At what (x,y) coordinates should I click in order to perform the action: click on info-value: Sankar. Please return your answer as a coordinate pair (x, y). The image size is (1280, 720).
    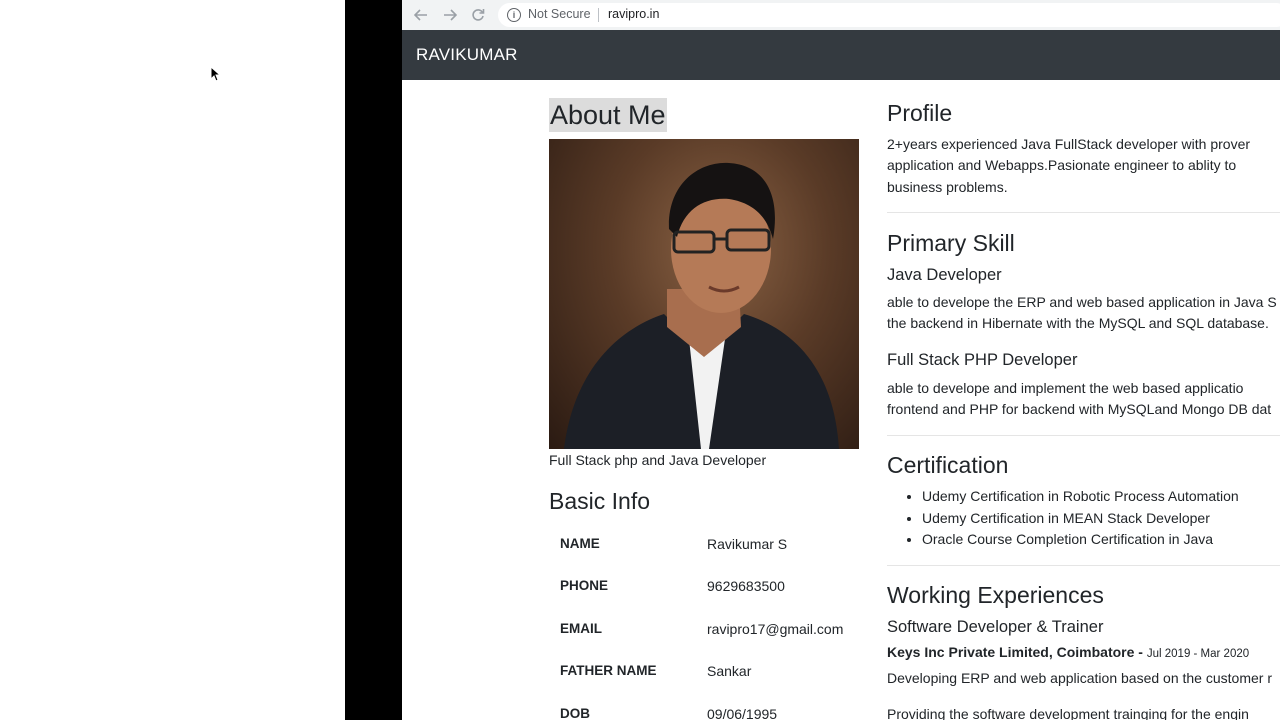
    Looking at the image, I should click on (729, 671).